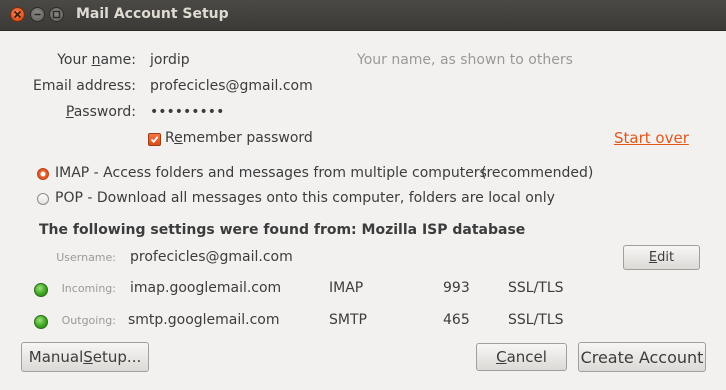  What do you see at coordinates (536, 288) in the screenshot?
I see `incoming-security: SSL/TLS` at bounding box center [536, 288].